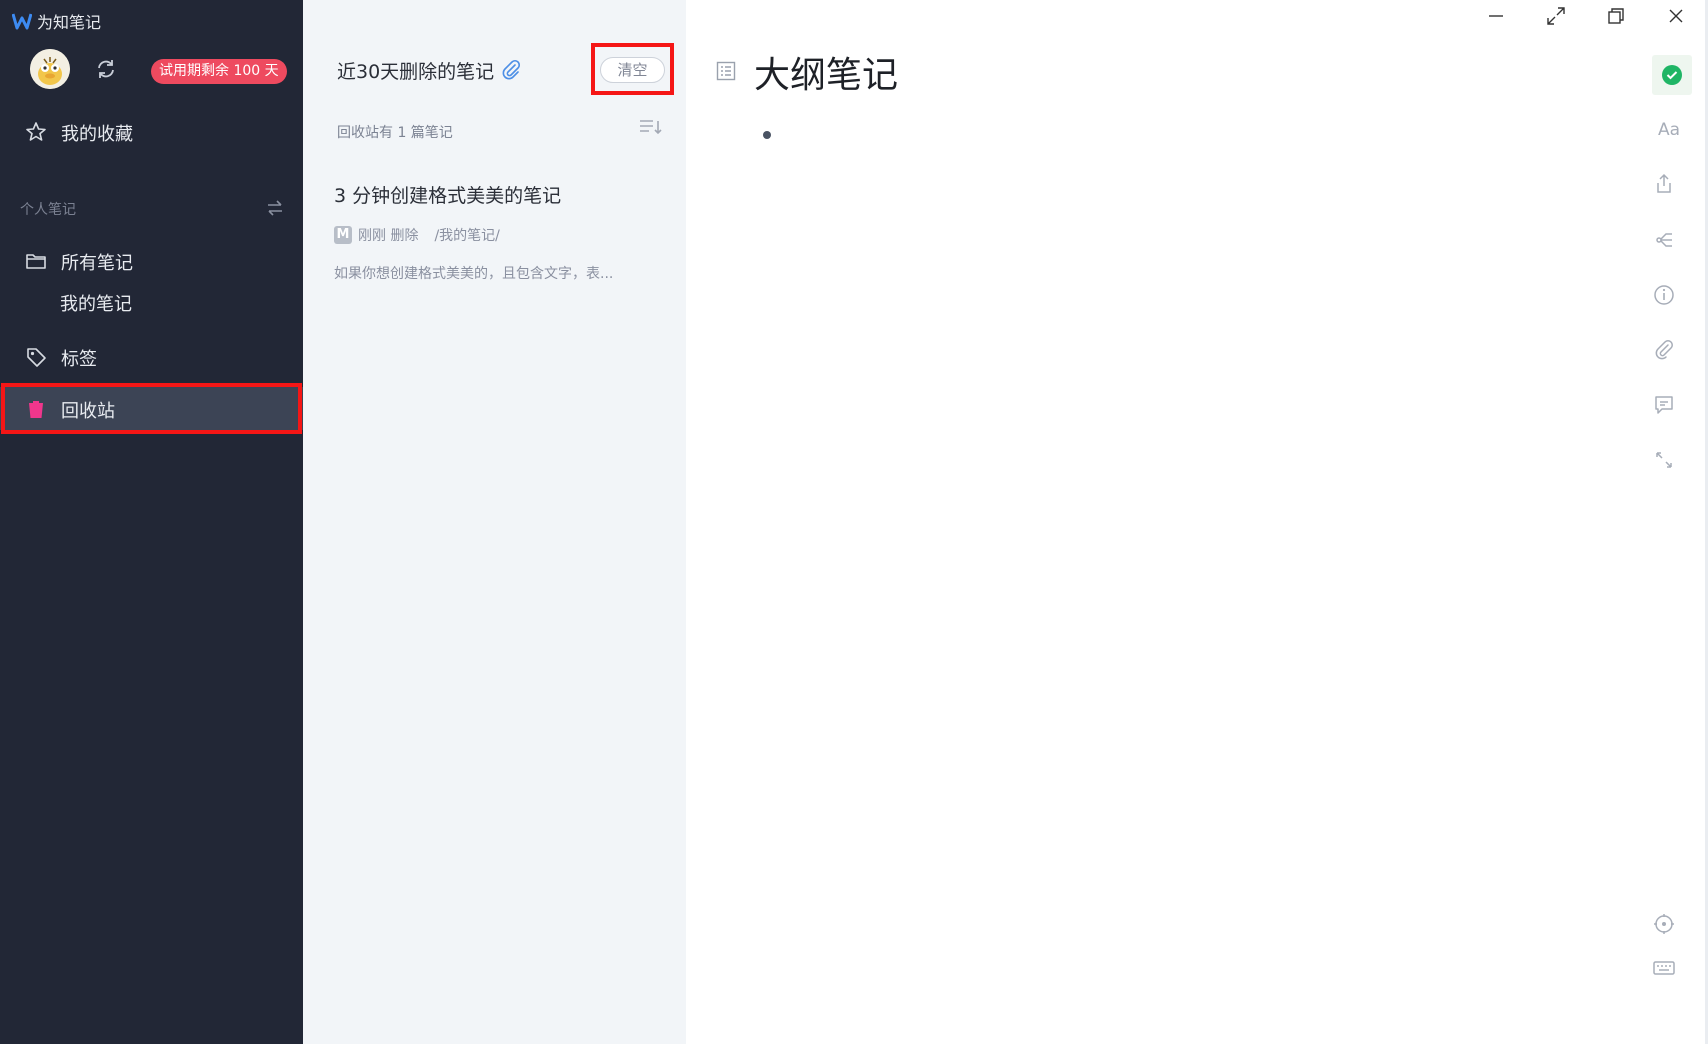 This screenshot has width=1708, height=1044. I want to click on tag-icon, so click(36, 357).